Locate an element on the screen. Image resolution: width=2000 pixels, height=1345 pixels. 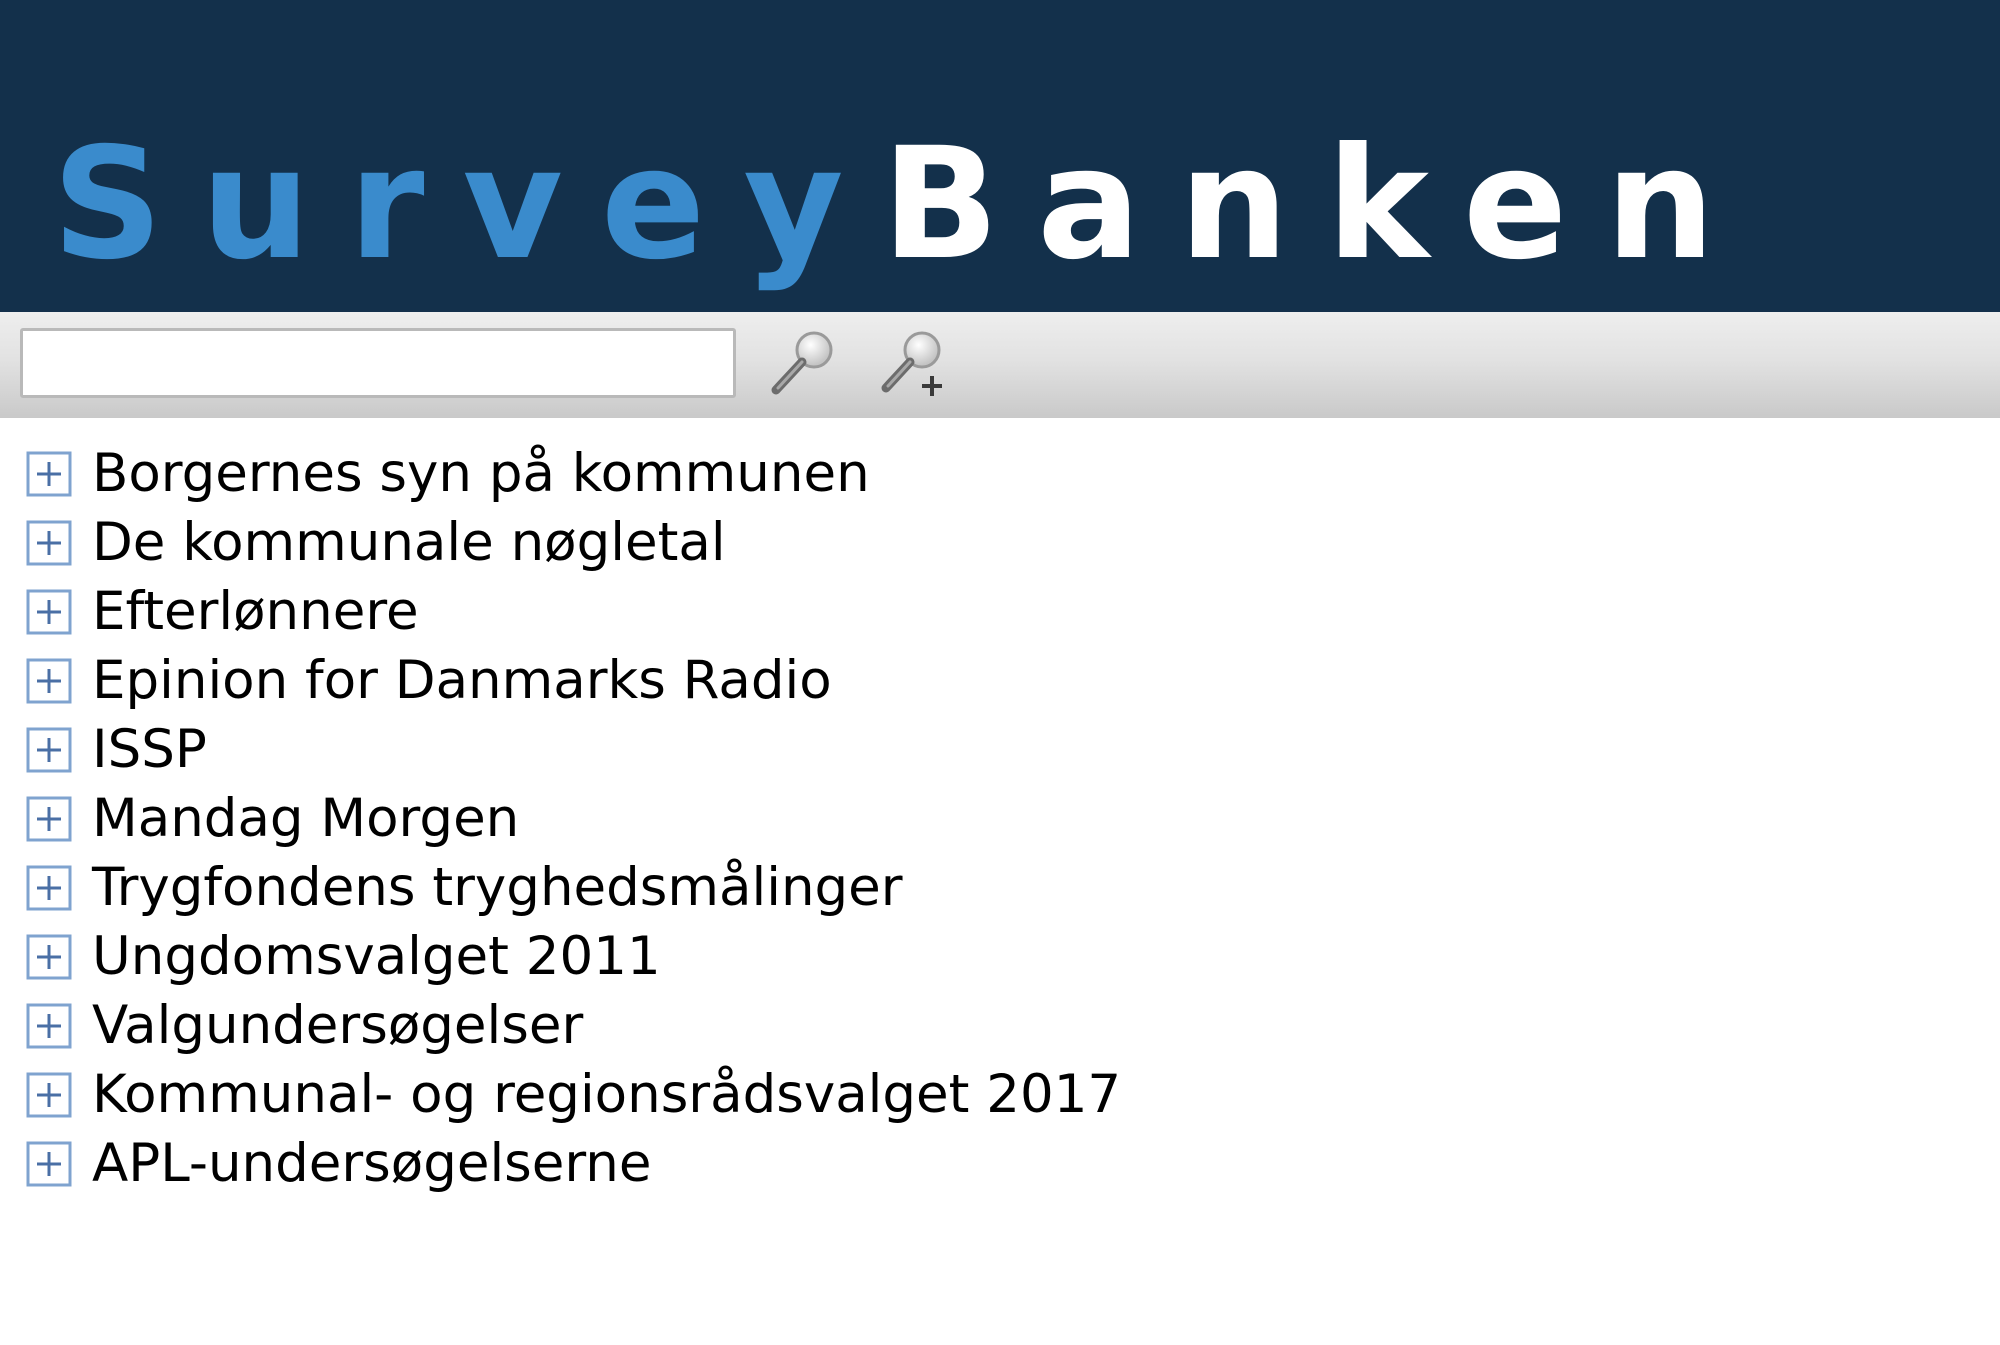
tree-item: Efterlønnere is located at coordinates (222, 612).